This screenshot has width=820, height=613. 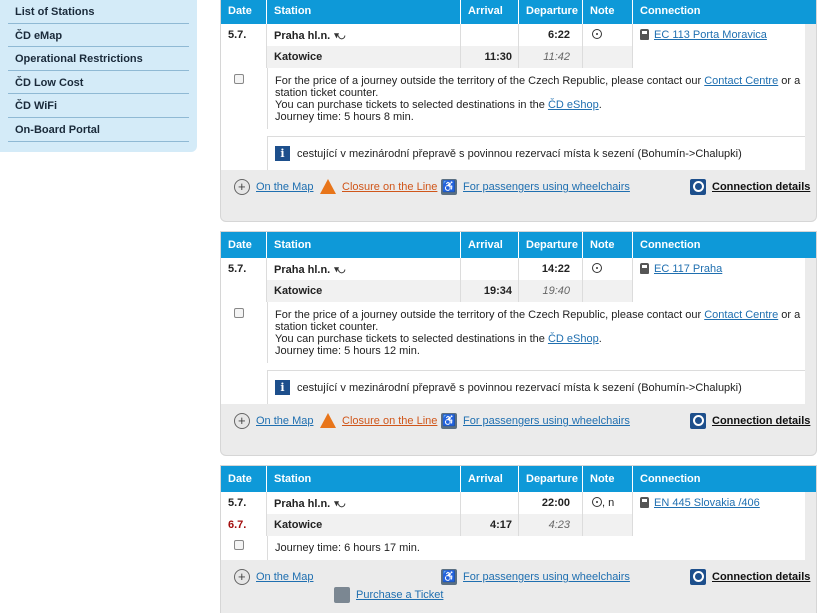 I want to click on sidebar-item-list-of-stations: List of Stations, so click(x=98, y=12).